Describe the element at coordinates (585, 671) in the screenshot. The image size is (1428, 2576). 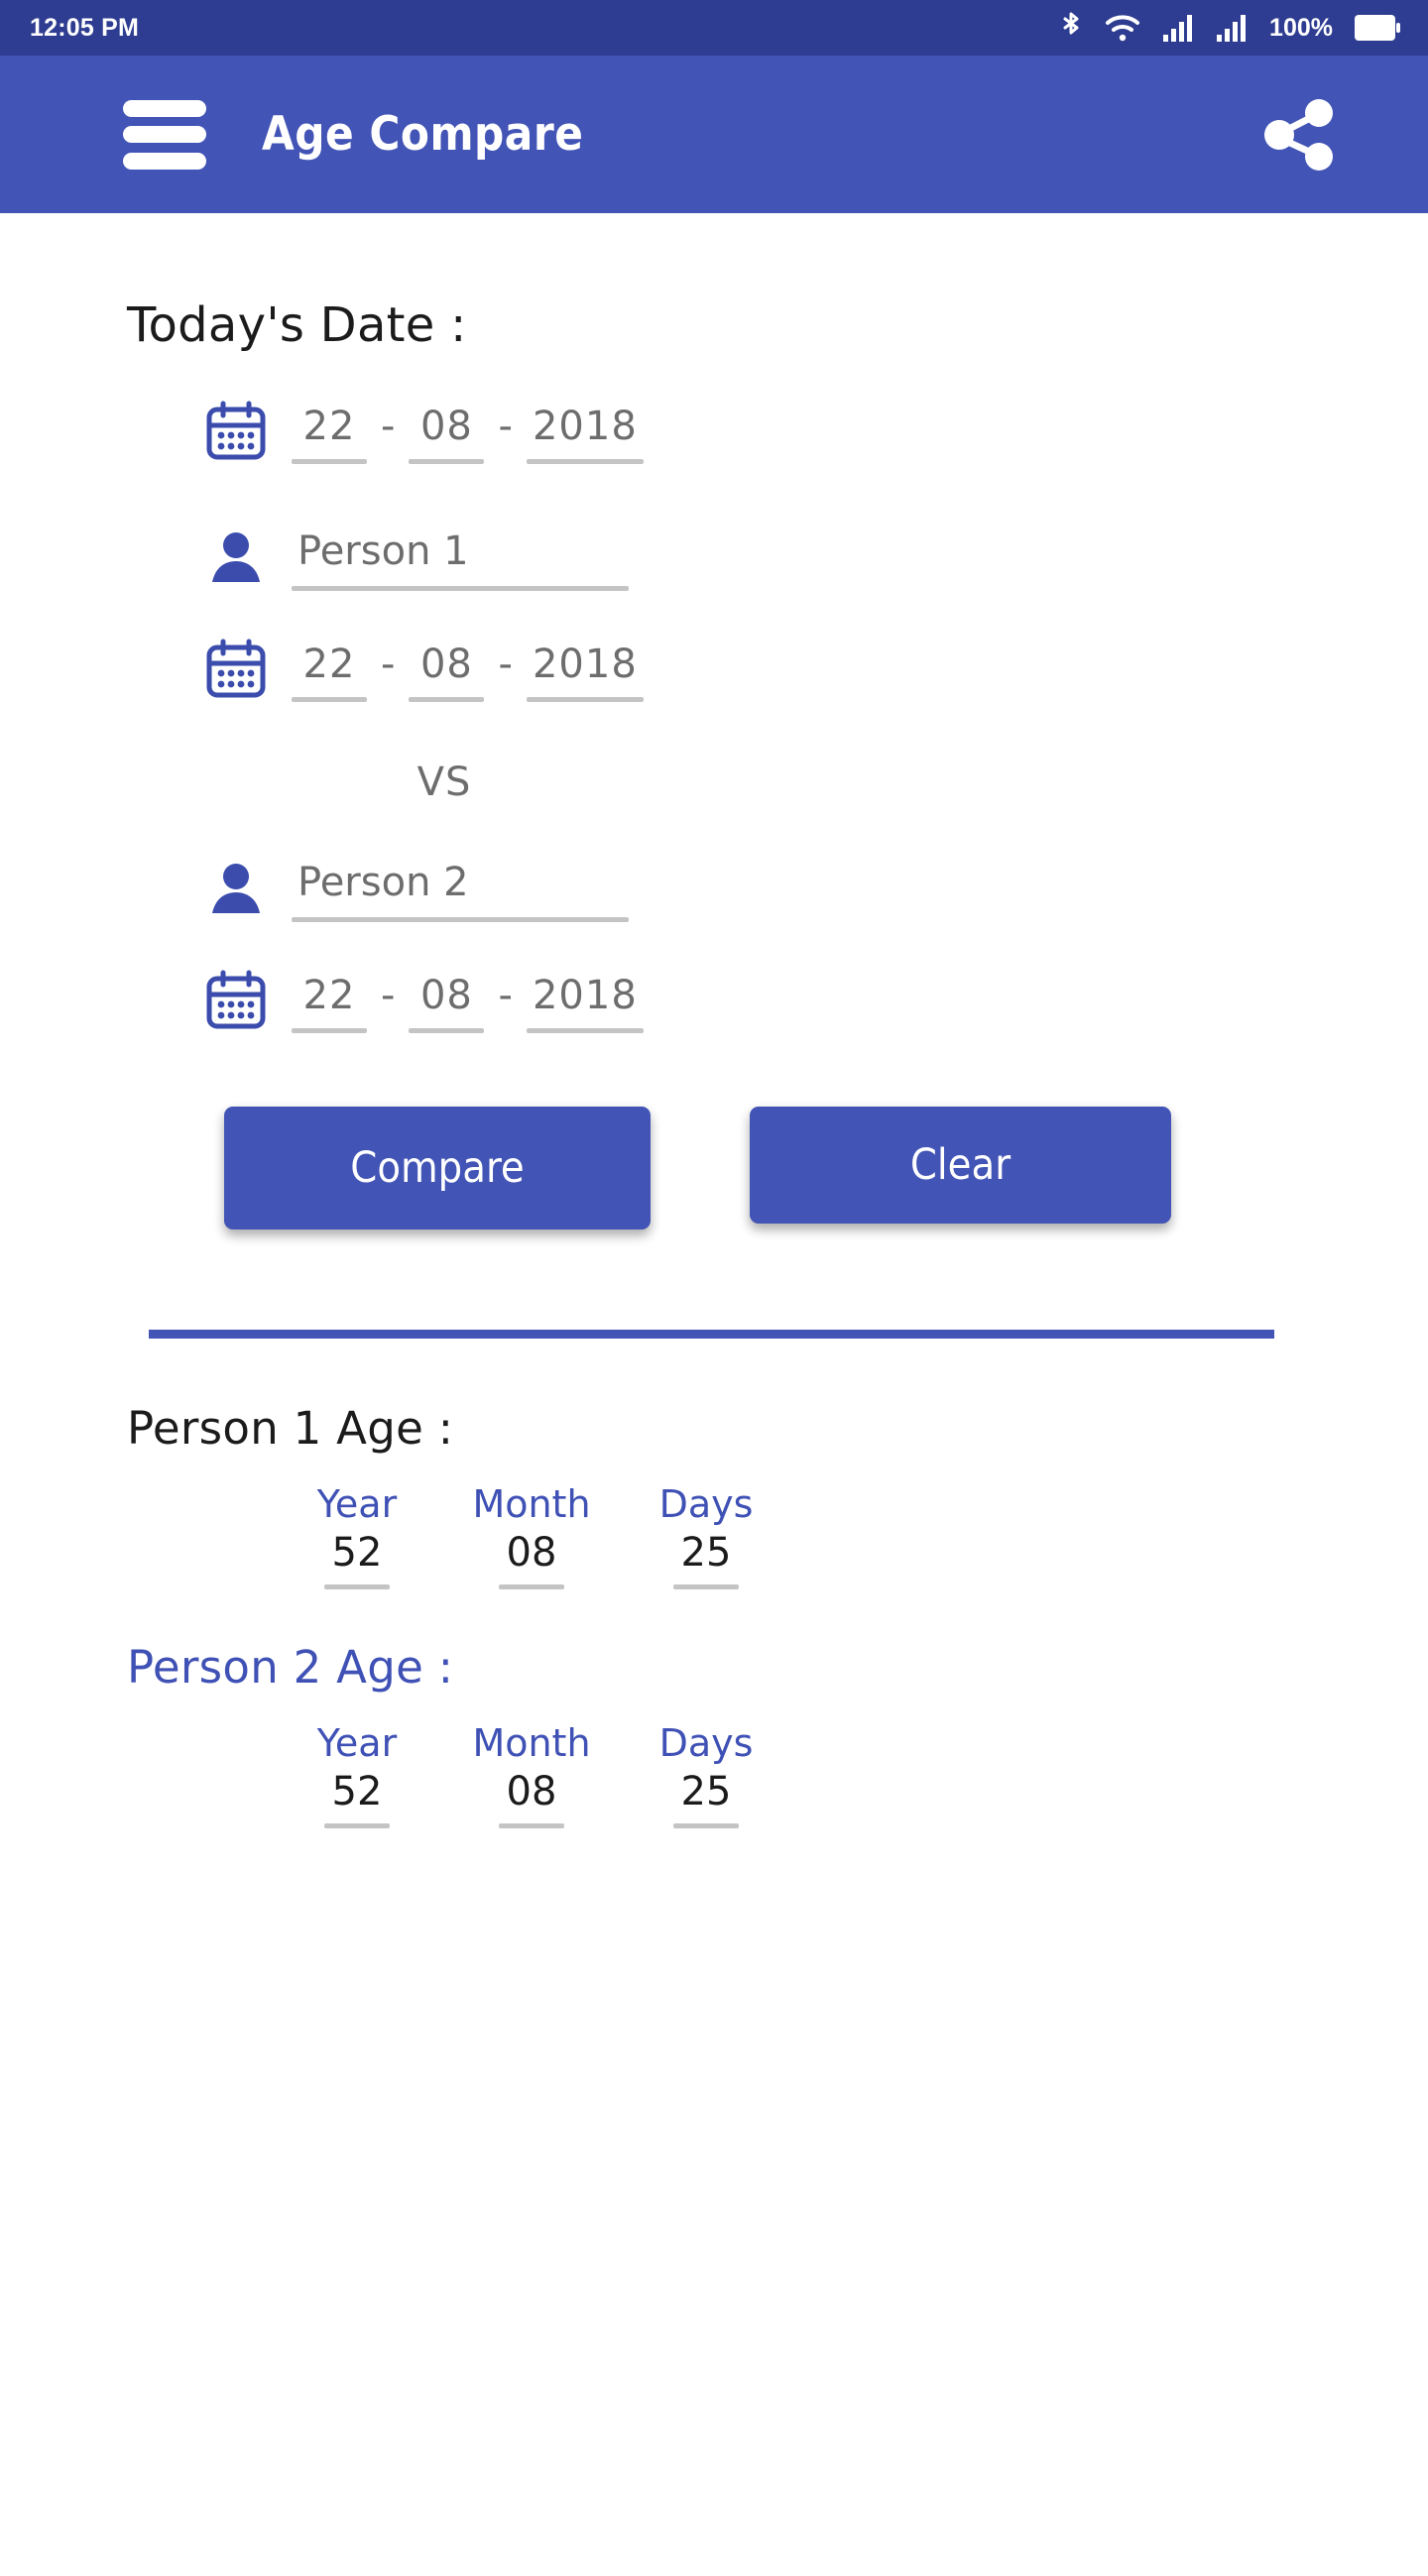
I see `person1-year-field: 2018` at that location.